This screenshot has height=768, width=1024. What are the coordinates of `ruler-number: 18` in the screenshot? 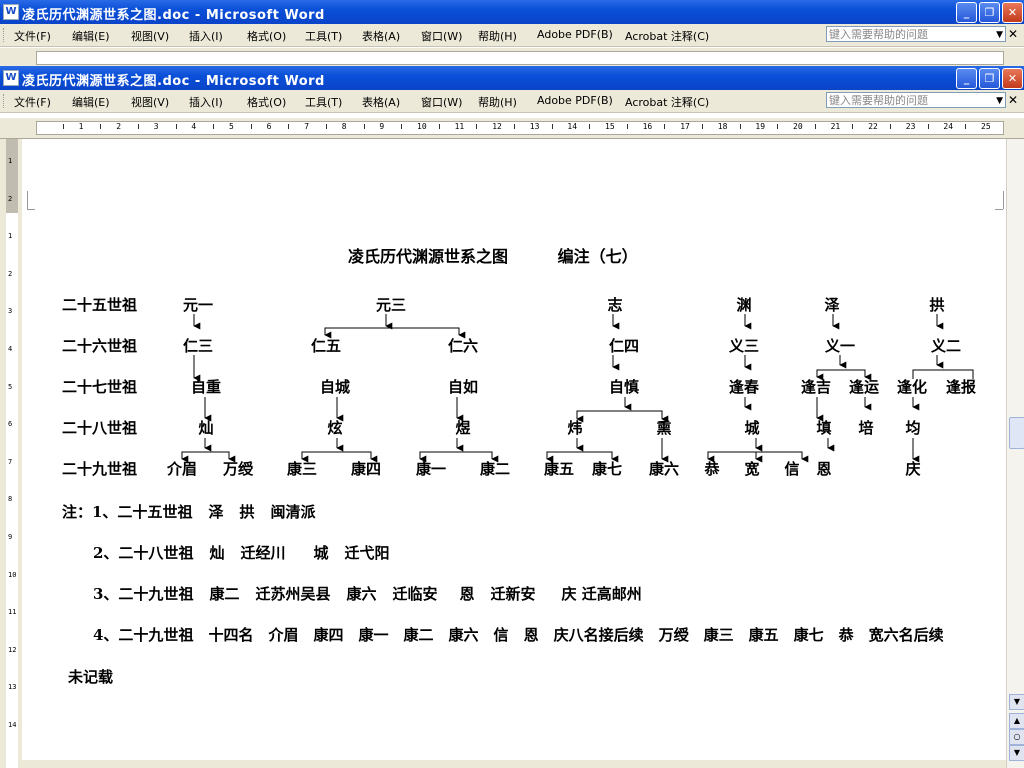 It's located at (722, 126).